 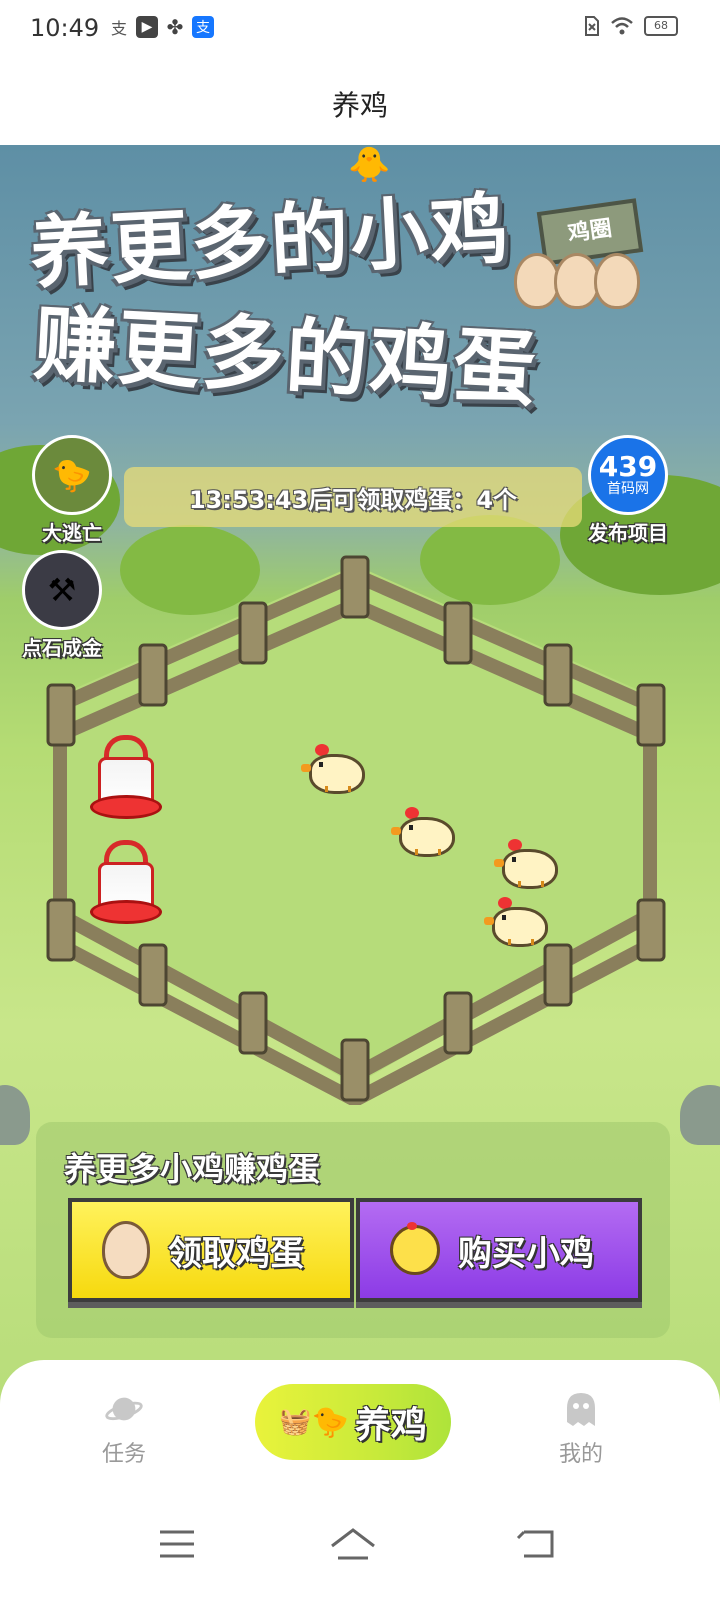 I want to click on side-button-publish: 439 首码网 发布项目, so click(x=628, y=490).